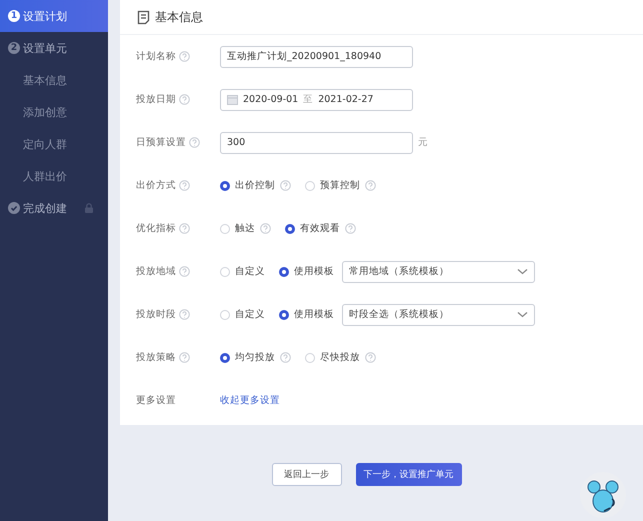 The width and height of the screenshot is (643, 521). I want to click on step-item: 1 设置计划, so click(54, 16).